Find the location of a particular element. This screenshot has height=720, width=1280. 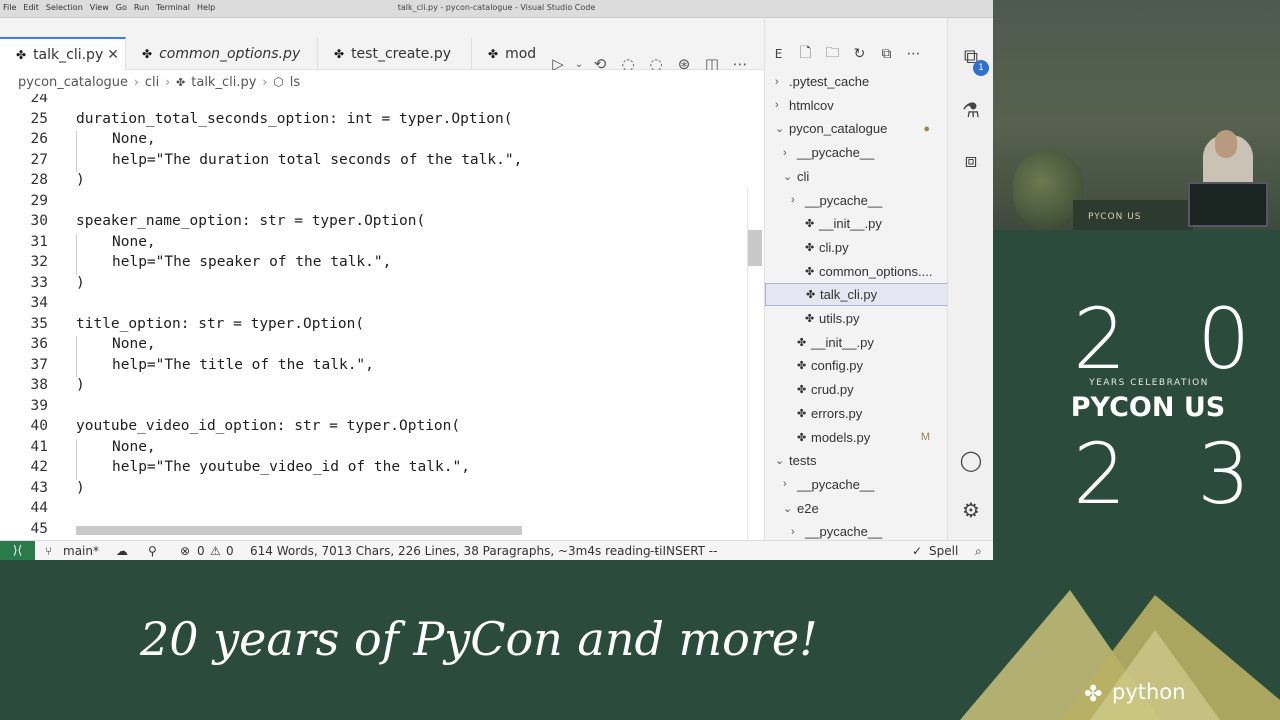

tree-file: ✤ errors.py is located at coordinates (856, 413).